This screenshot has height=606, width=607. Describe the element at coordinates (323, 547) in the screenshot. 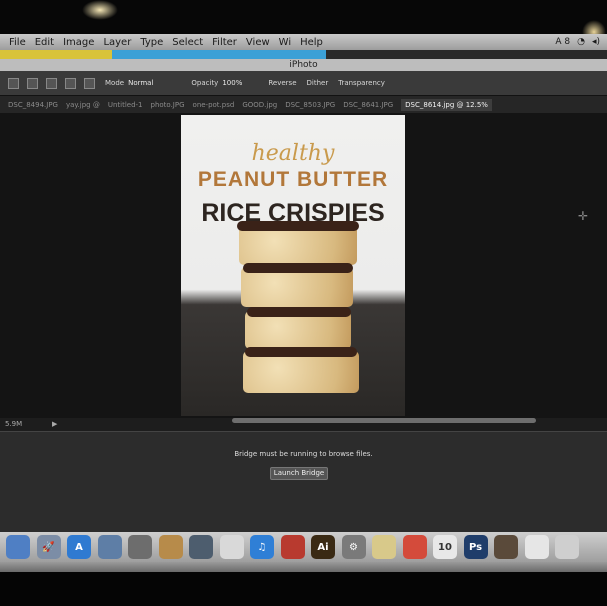

I see `illustrator-icon: Ai` at that location.